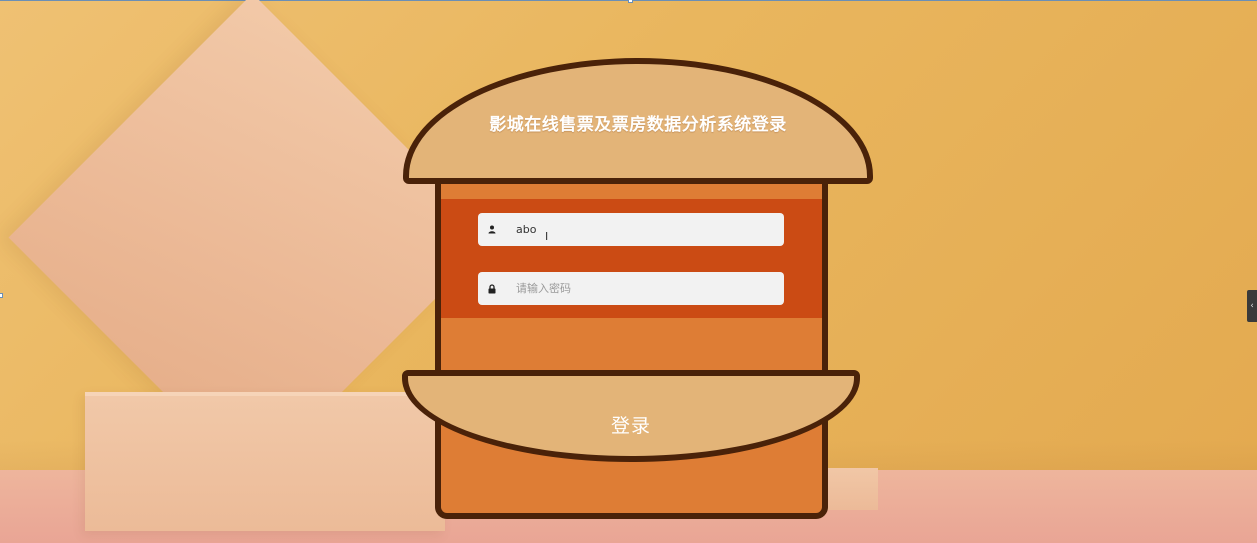 This screenshot has width=1257, height=543. I want to click on login-title: 影城在线售票及票房数据分析系统登录, so click(638, 125).